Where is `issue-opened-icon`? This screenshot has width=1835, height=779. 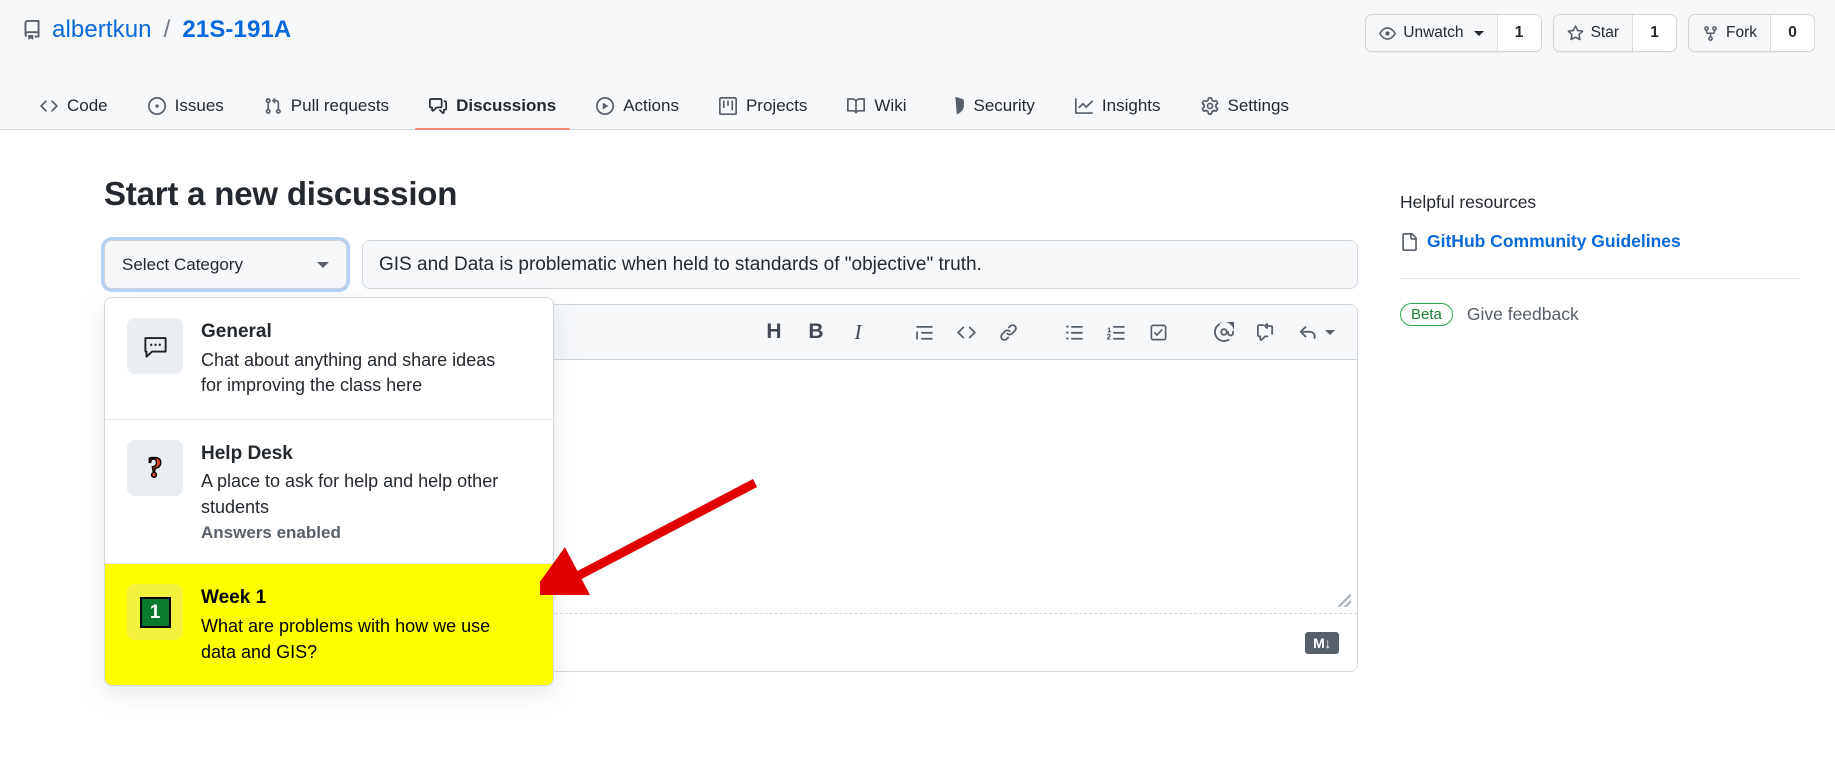
issue-opened-icon is located at coordinates (156, 106).